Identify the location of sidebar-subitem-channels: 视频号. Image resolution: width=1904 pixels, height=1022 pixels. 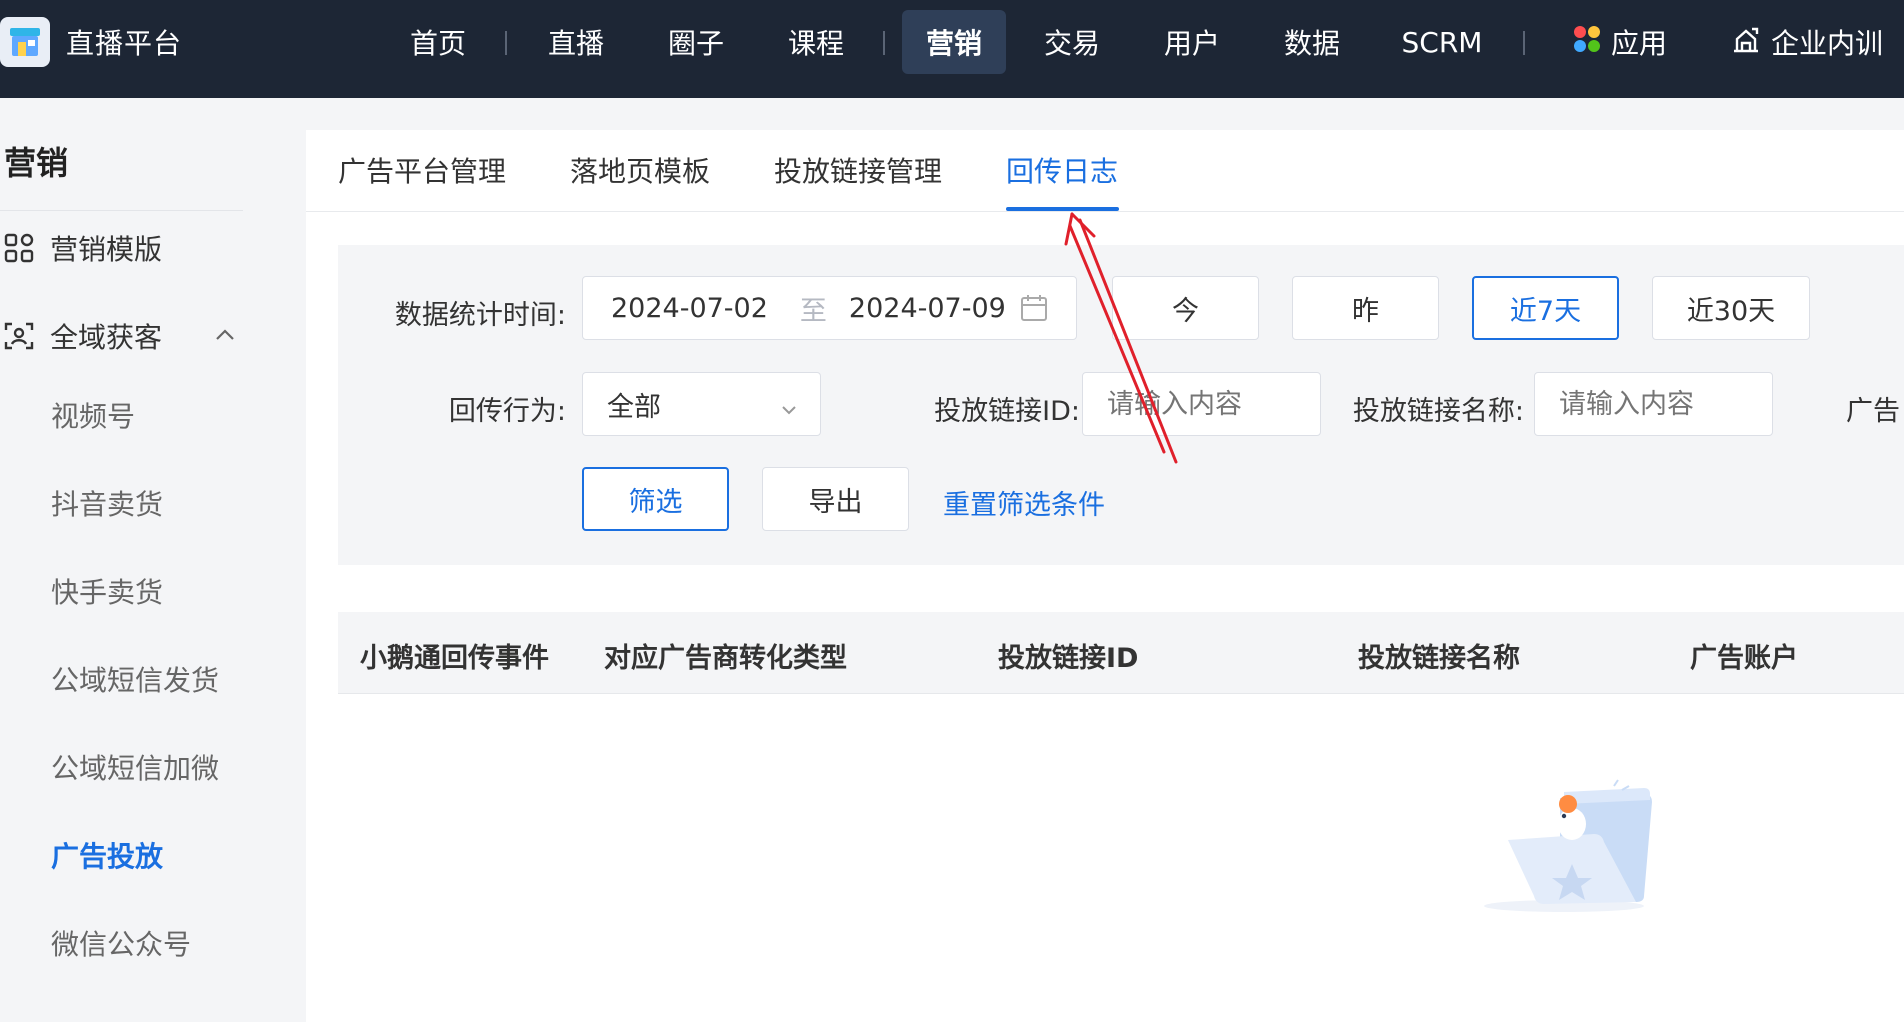
(93, 415).